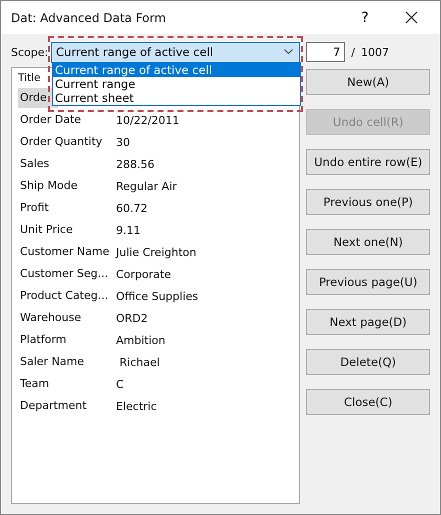  I want to click on action-button: Delete(Q), so click(368, 362).